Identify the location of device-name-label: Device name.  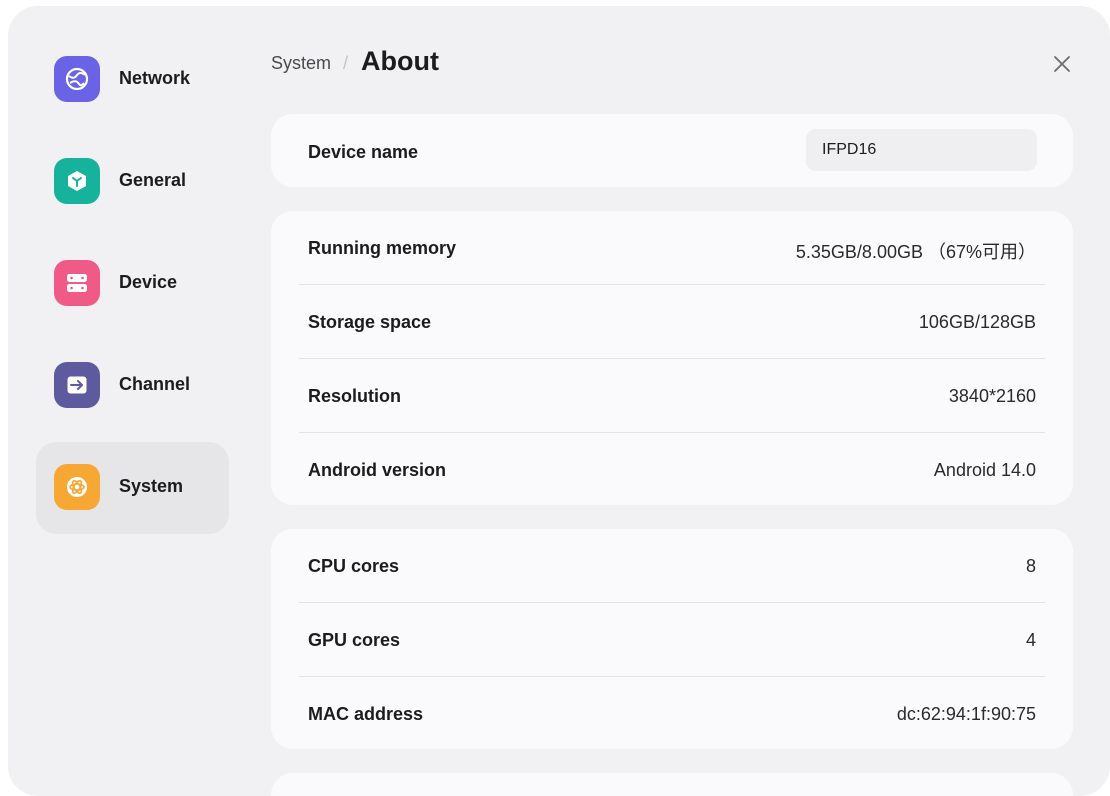
(363, 152).